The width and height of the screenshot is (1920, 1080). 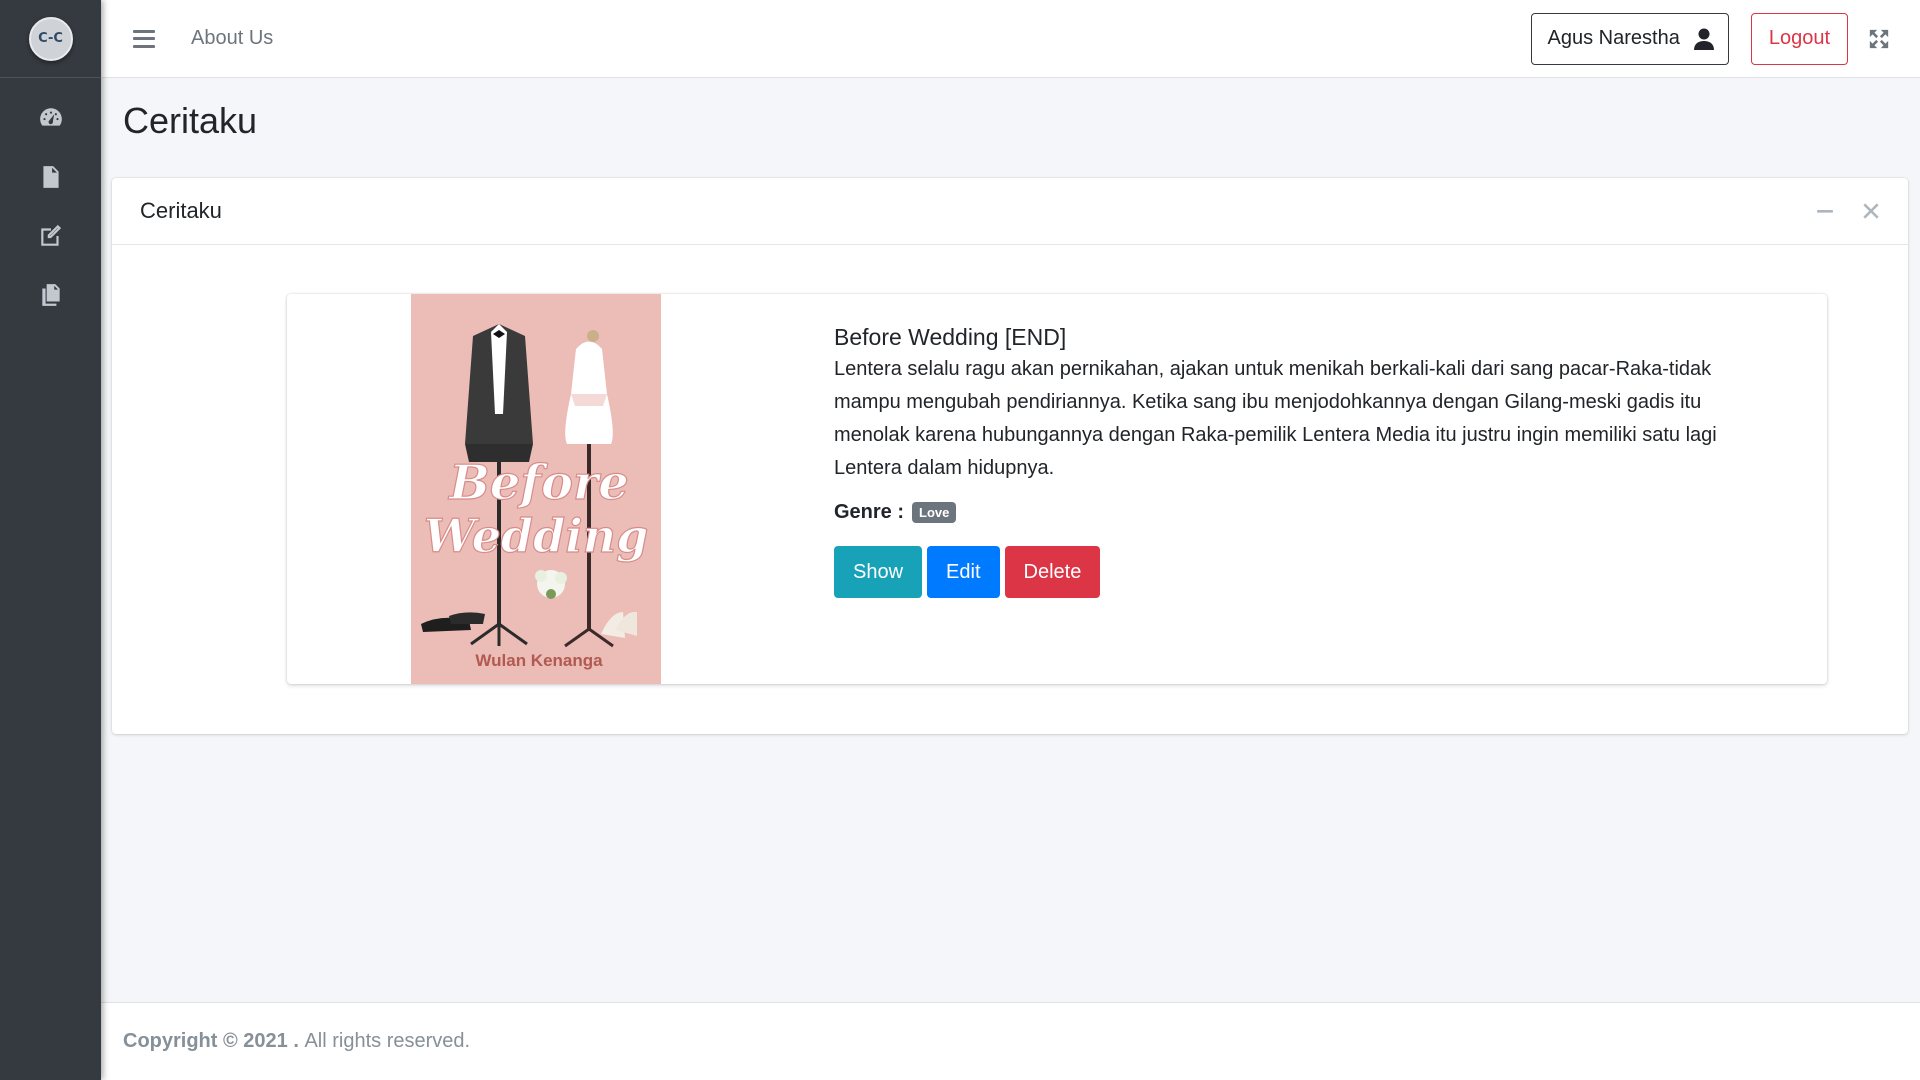 I want to click on cover-title-line2: Wedding, so click(x=536, y=536).